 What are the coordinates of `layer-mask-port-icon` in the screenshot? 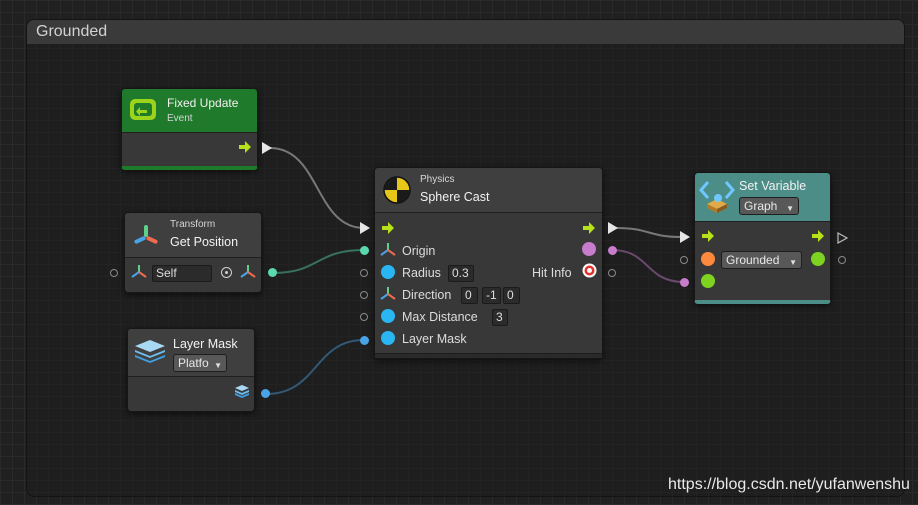 It's located at (388, 338).